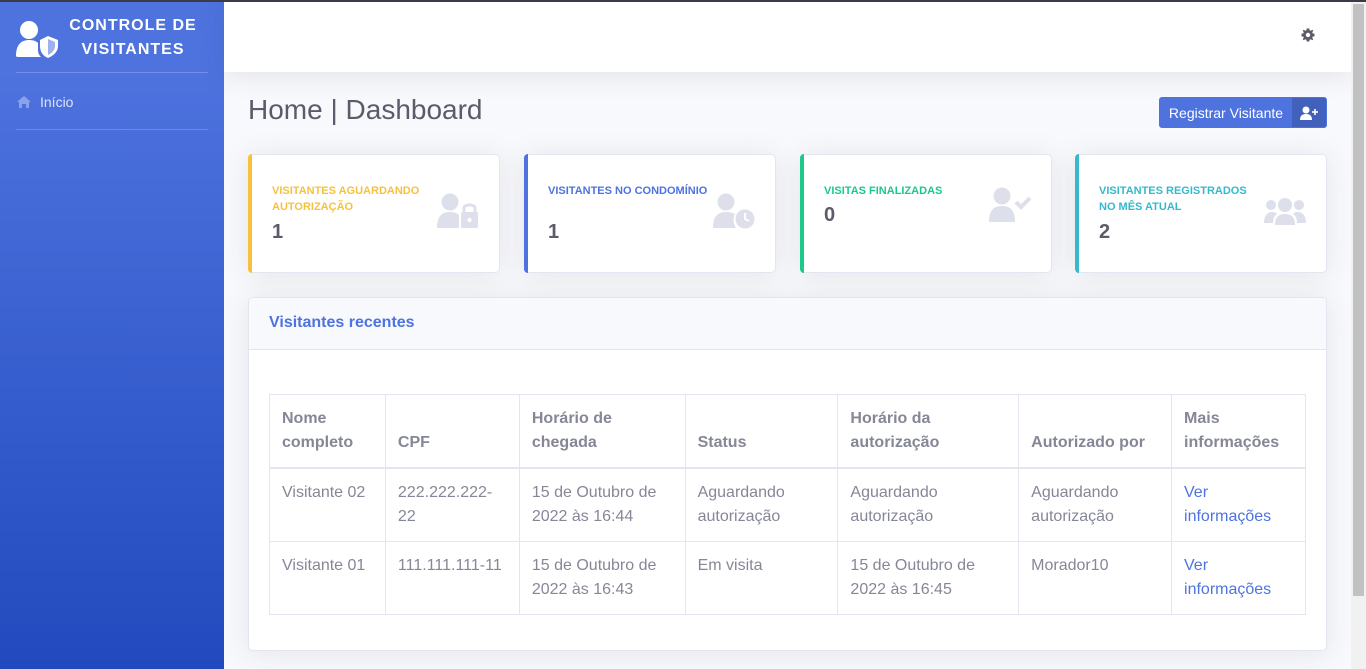  I want to click on register-visitor-button: Registrar Visitante, so click(1243, 112).